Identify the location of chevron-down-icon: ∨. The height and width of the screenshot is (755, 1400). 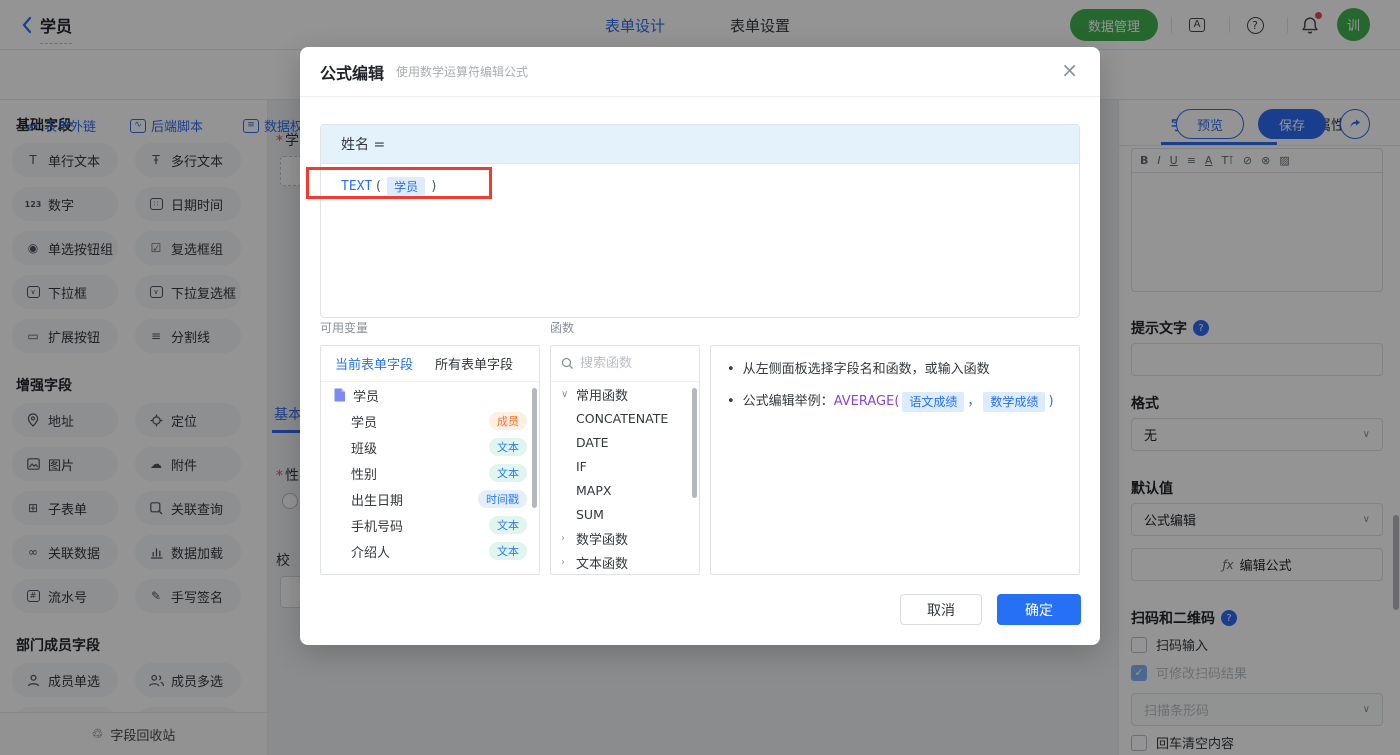
(565, 394).